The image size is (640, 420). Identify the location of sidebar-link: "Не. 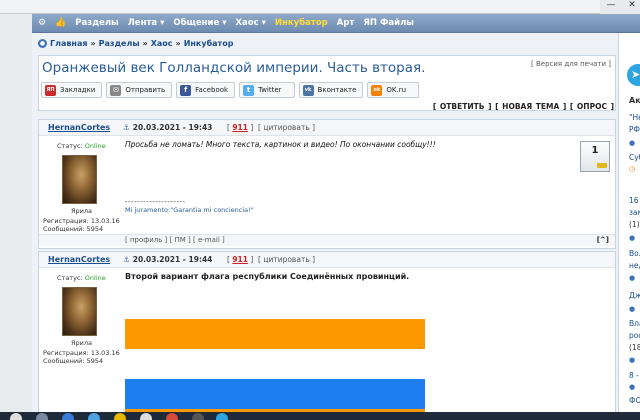
(634, 117).